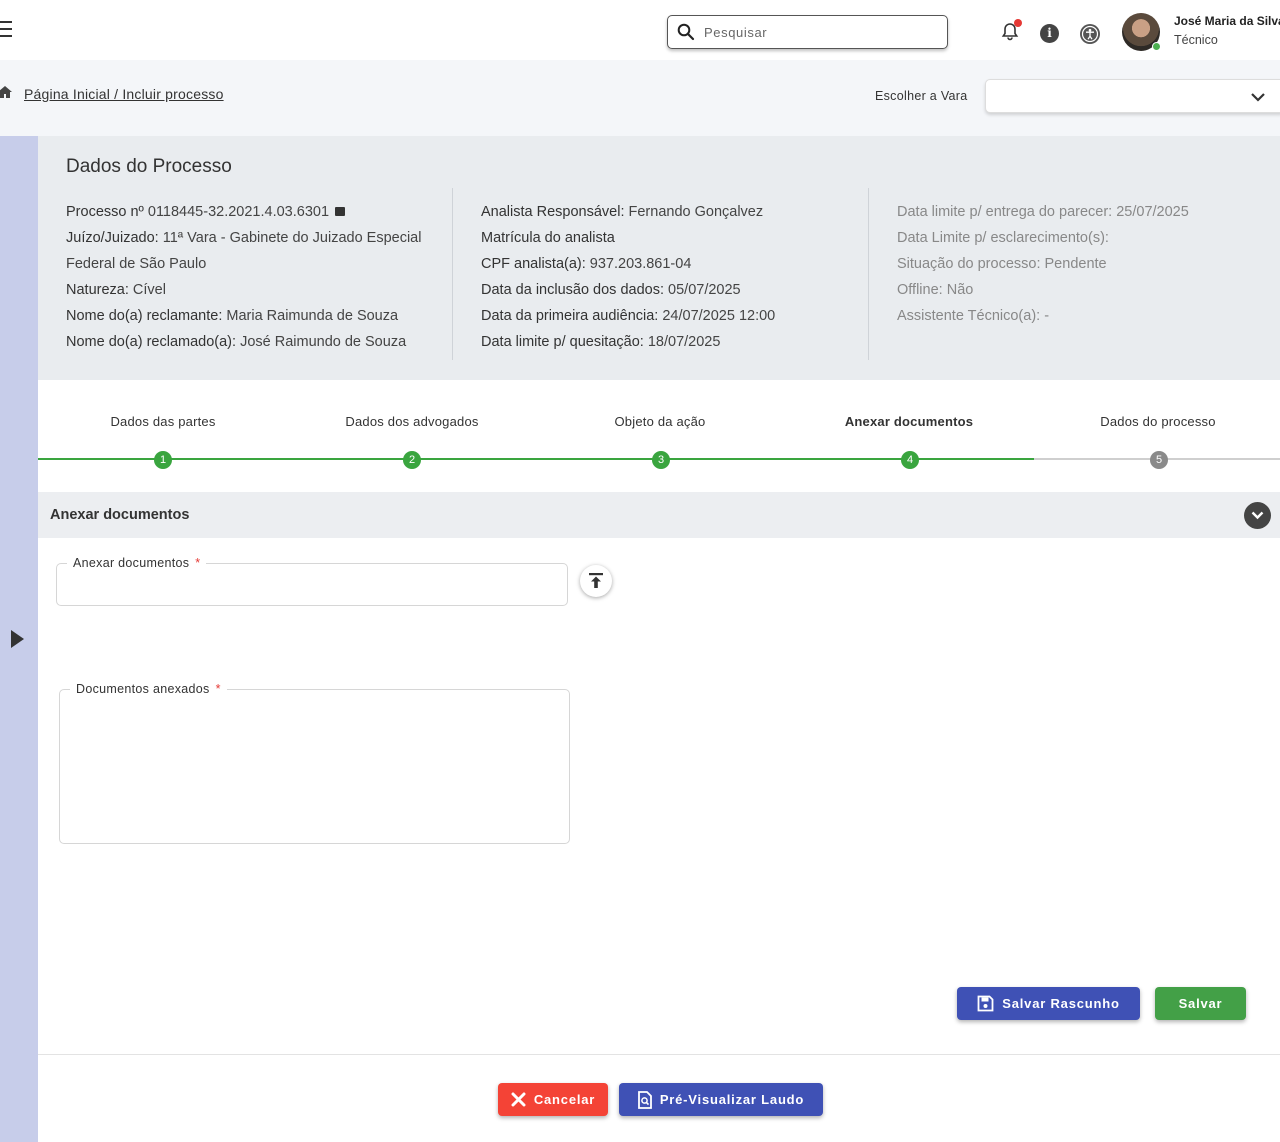  I want to click on step-label-anexar-documentos: Anexar documentos, so click(909, 421).